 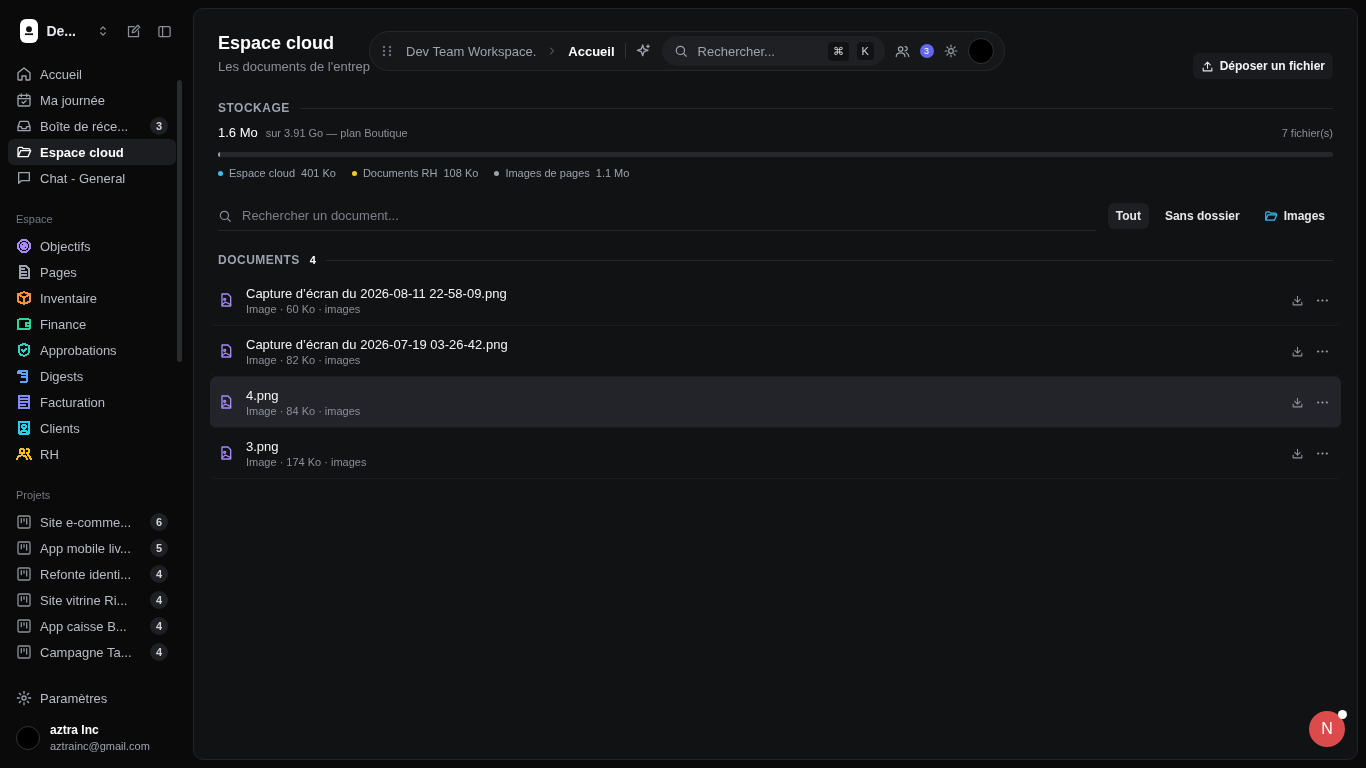 I want to click on filter-tab: Sans dossier, so click(x=1202, y=216).